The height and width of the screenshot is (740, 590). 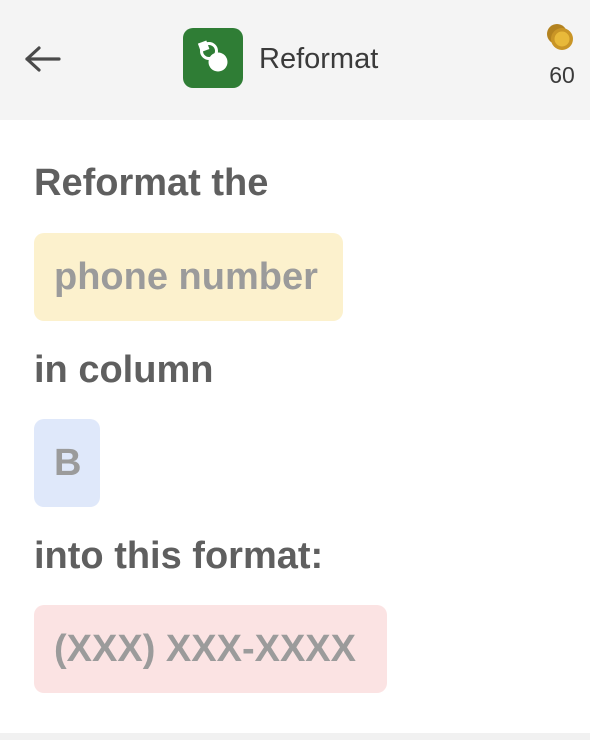 What do you see at coordinates (124, 370) in the screenshot?
I see `instruction-line-2: in column` at bounding box center [124, 370].